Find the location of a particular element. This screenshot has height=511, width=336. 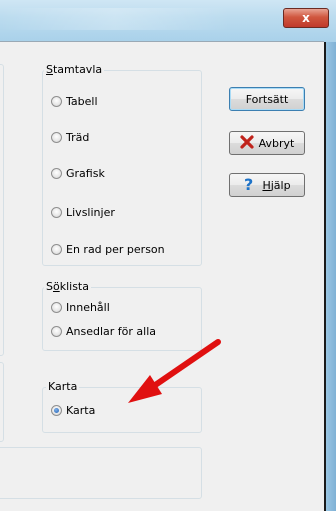

red-arrow-annotation is located at coordinates (174, 371).